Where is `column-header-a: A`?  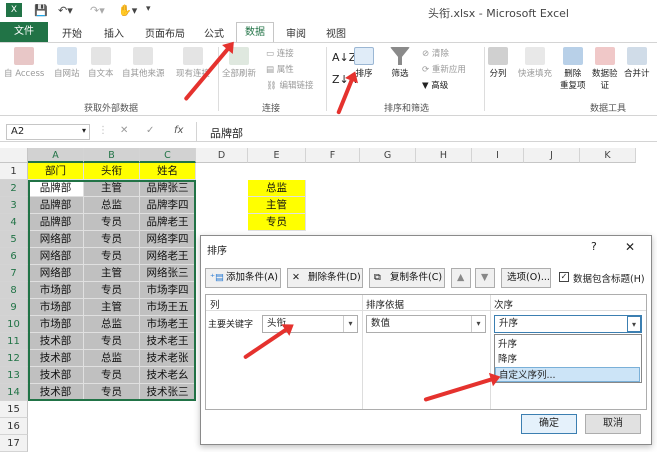
column-header-a: A is located at coordinates (56, 155).